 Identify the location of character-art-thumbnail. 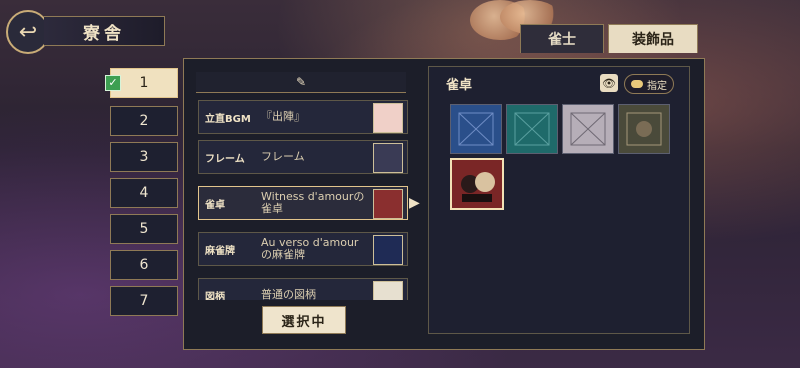
(478, 187).